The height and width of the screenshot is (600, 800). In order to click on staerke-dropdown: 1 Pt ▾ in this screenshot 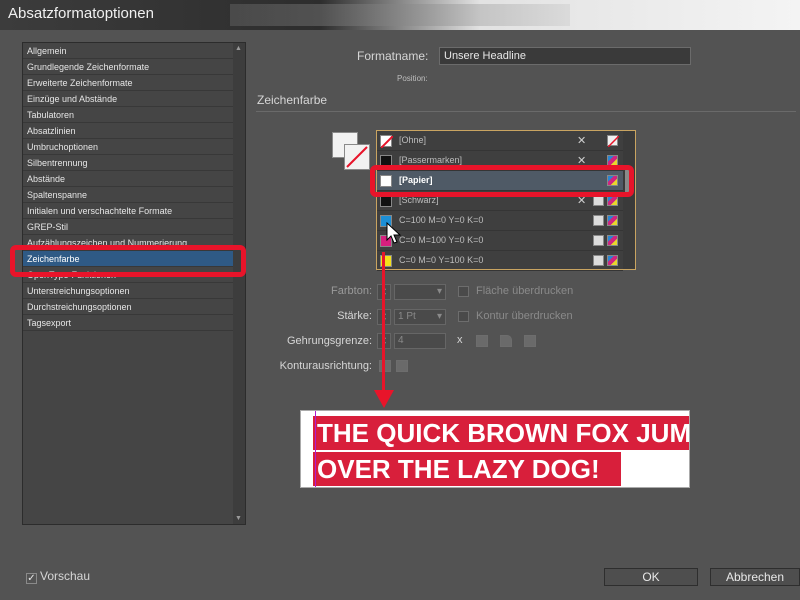, I will do `click(420, 317)`.